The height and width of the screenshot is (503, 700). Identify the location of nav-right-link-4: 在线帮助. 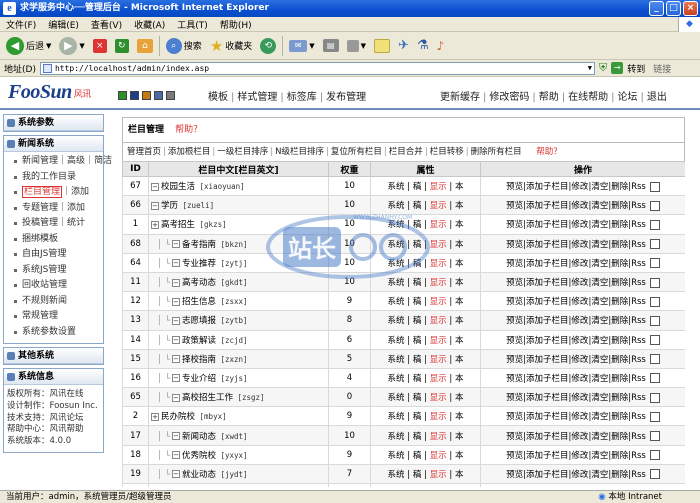
(588, 97).